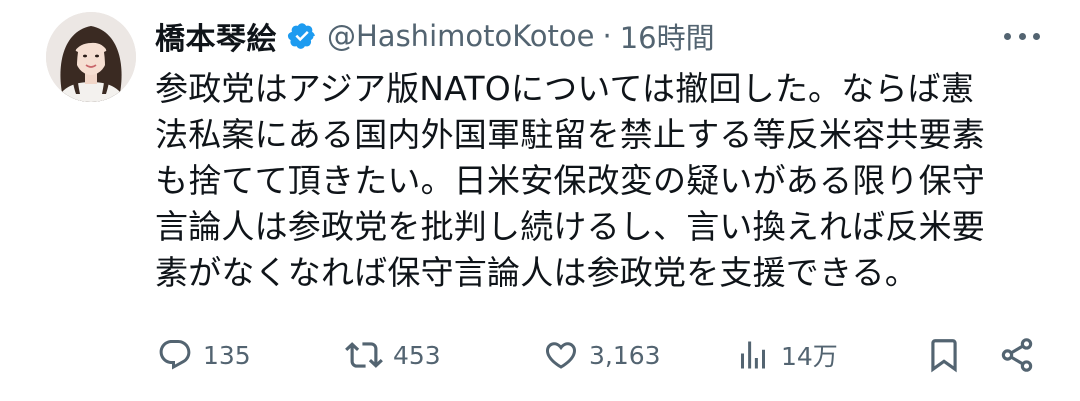 This screenshot has height=401, width=1080. Describe the element at coordinates (227, 355) in the screenshot. I see `reply-count: 135` at that location.